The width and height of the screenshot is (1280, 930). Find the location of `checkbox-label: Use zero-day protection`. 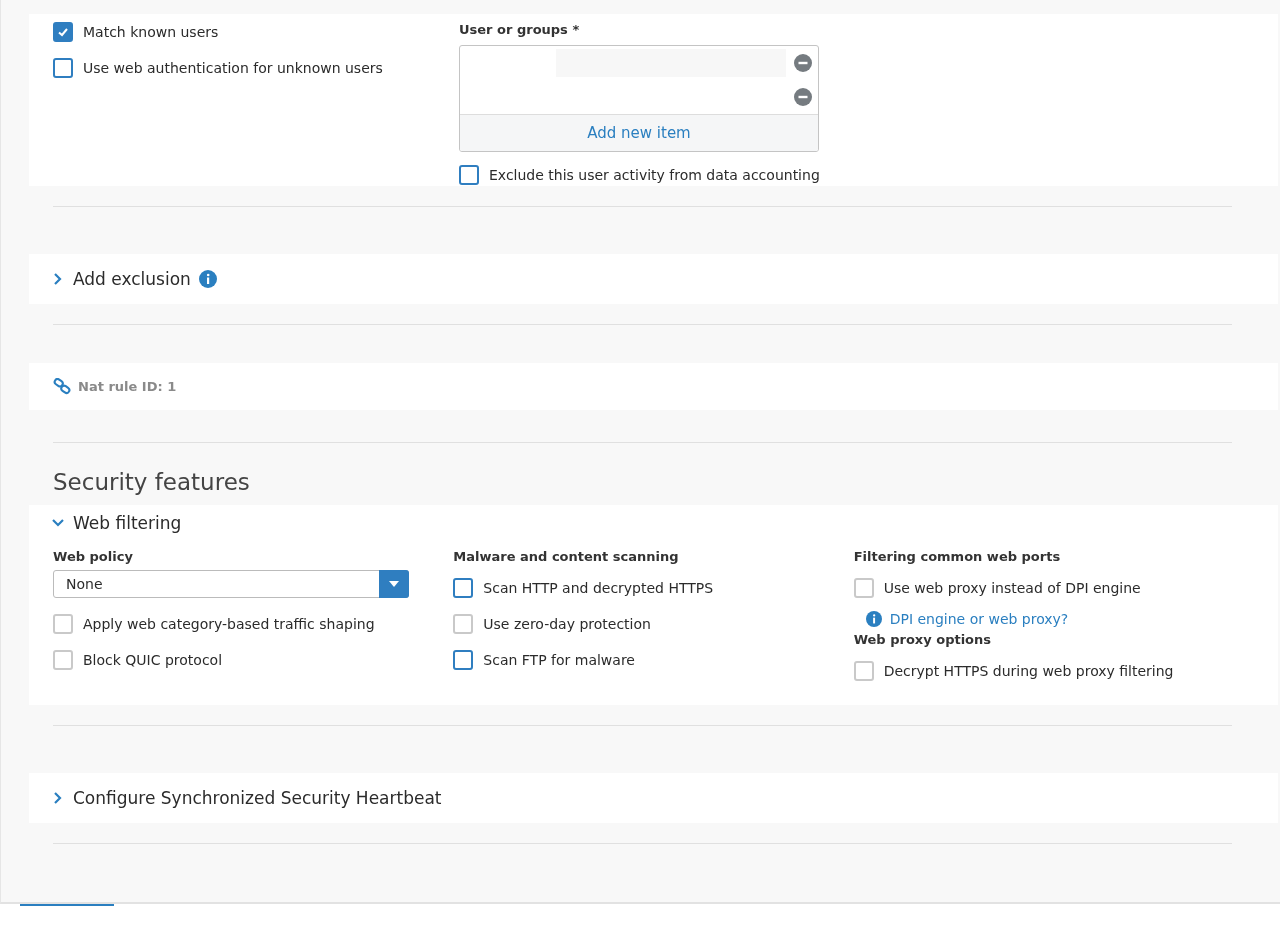

checkbox-label: Use zero-day protection is located at coordinates (567, 624).